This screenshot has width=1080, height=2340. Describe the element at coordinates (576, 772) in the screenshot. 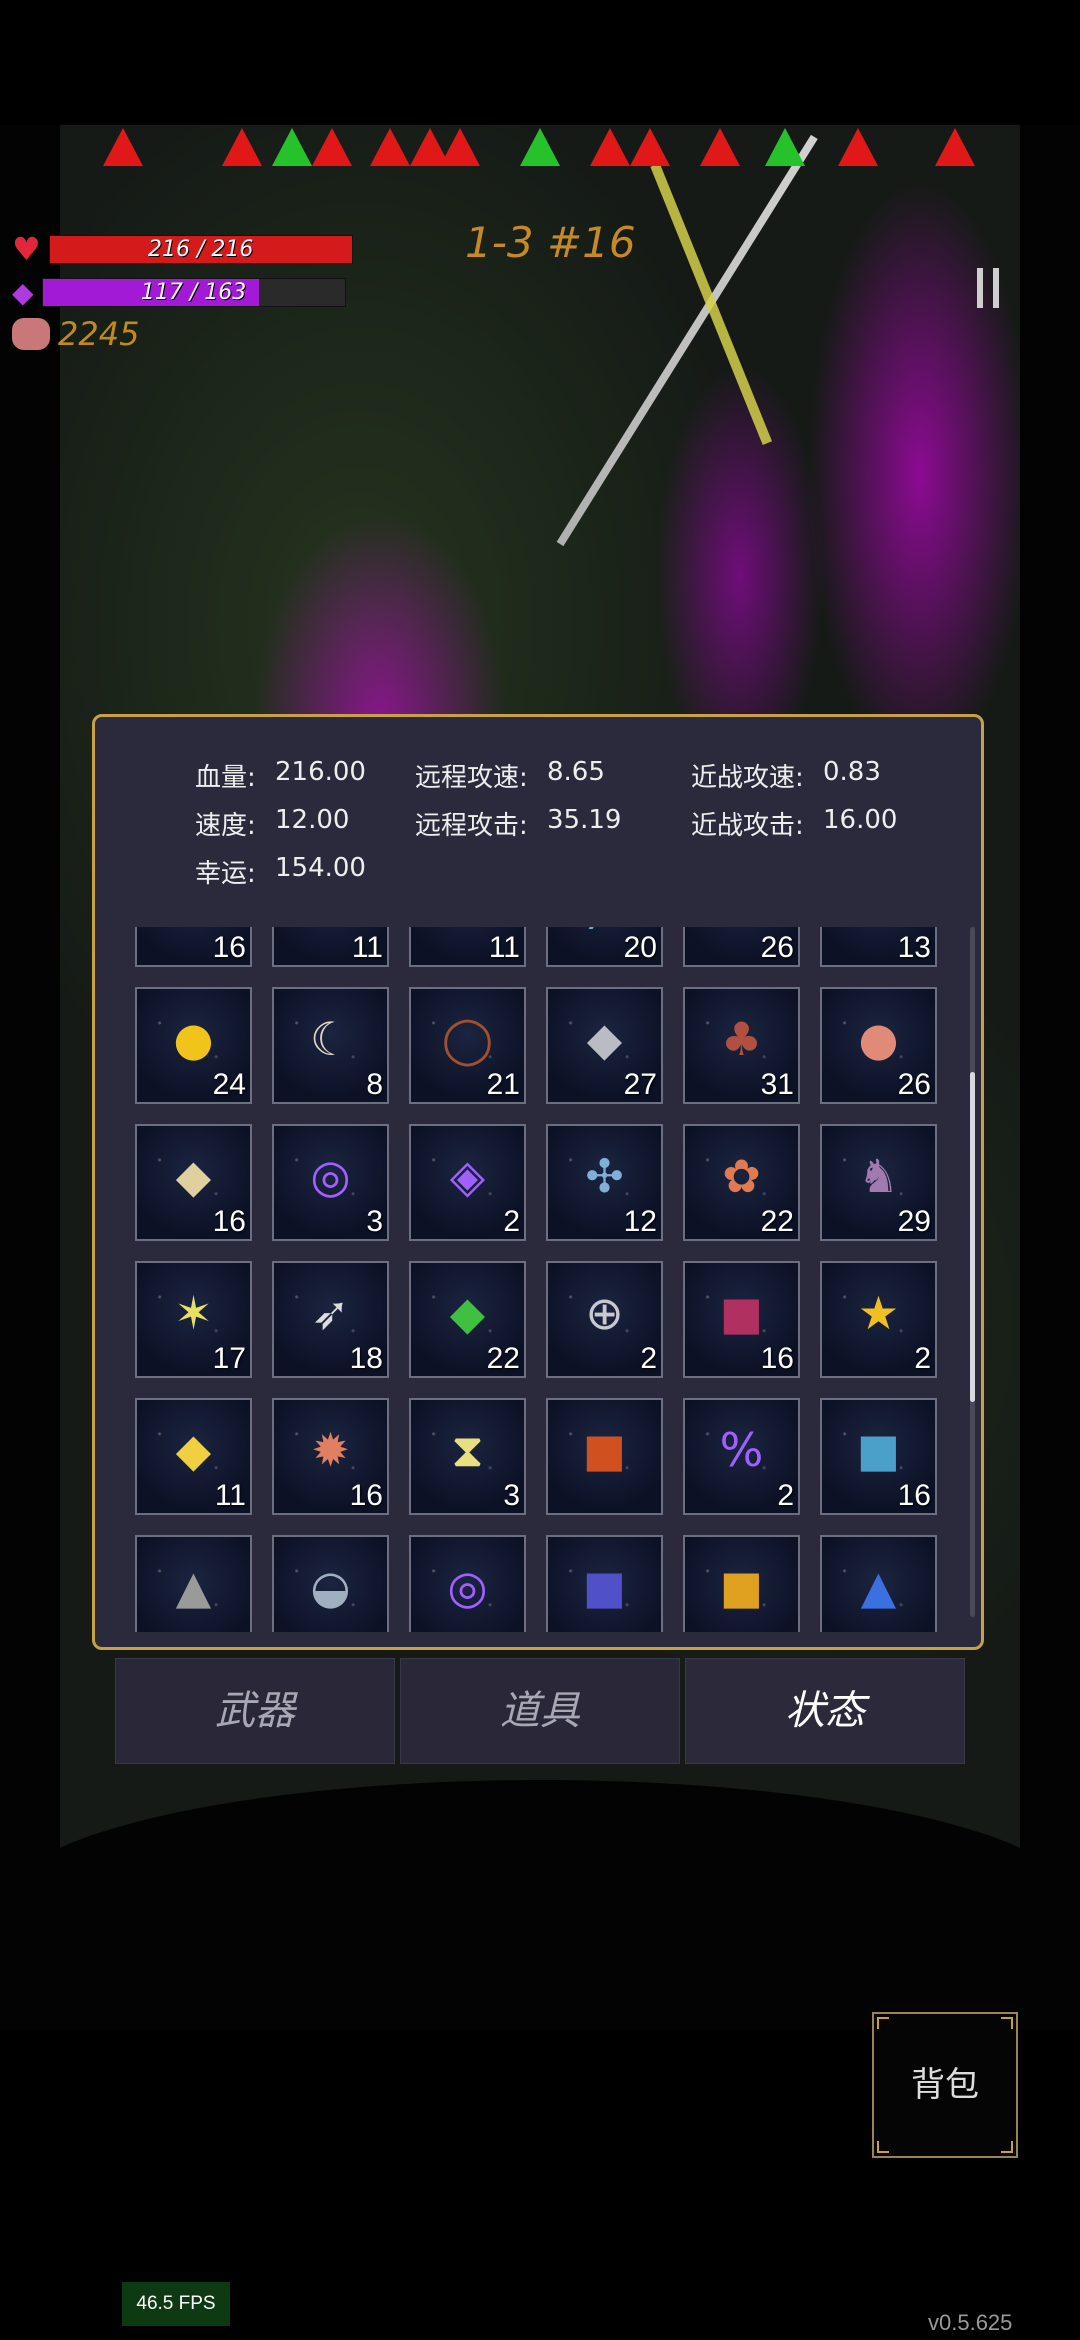

I see `stat-value: 8.65` at that location.